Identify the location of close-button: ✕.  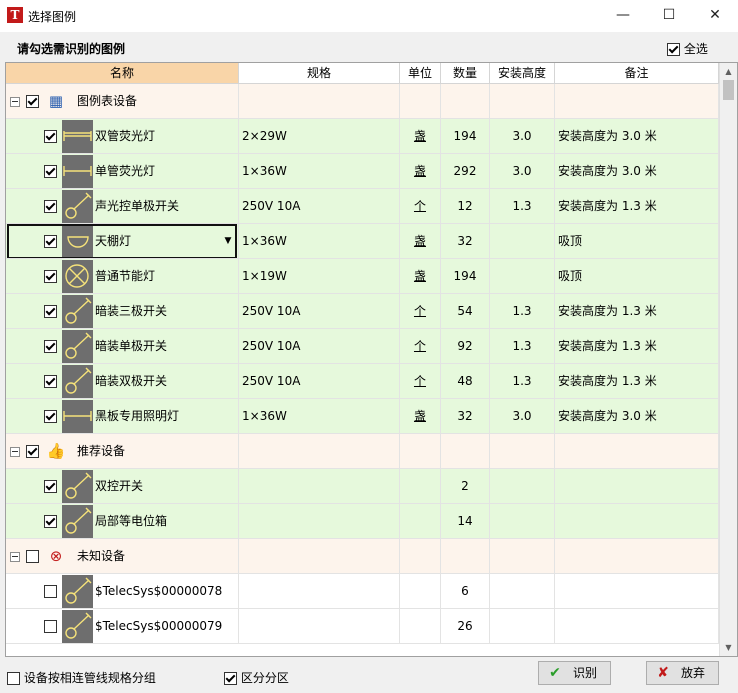
(715, 16).